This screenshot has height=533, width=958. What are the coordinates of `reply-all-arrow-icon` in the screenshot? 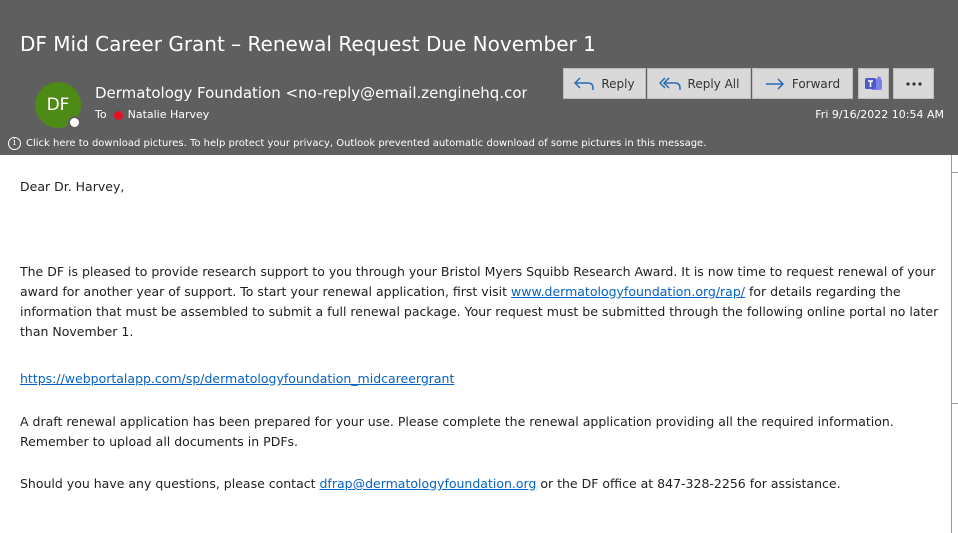 It's located at (669, 83).